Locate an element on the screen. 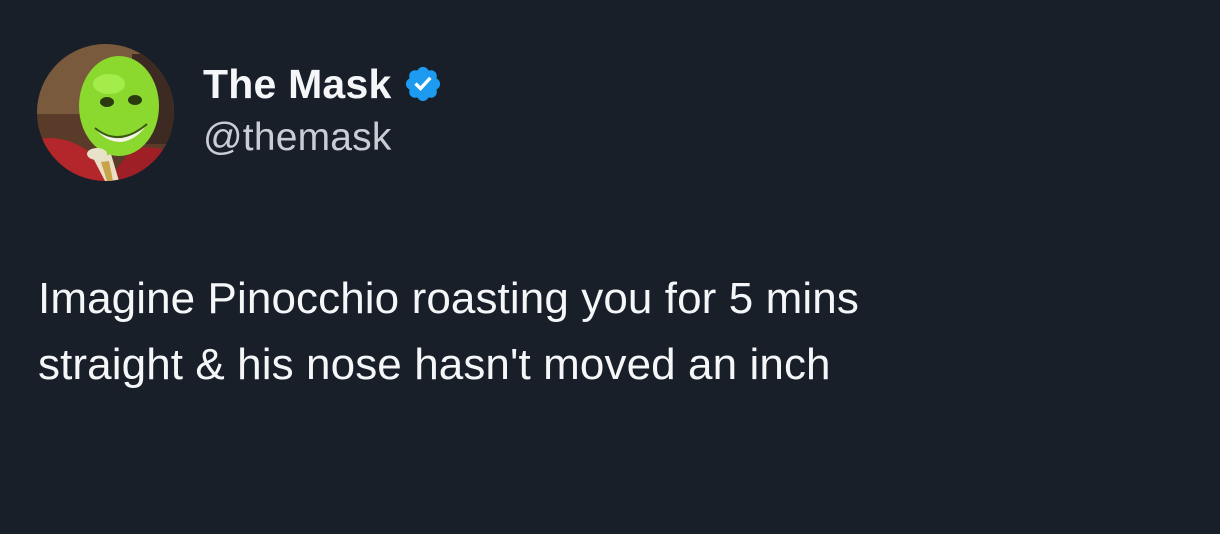 This screenshot has width=1220, height=534. name-row: The Mask is located at coordinates (323, 84).